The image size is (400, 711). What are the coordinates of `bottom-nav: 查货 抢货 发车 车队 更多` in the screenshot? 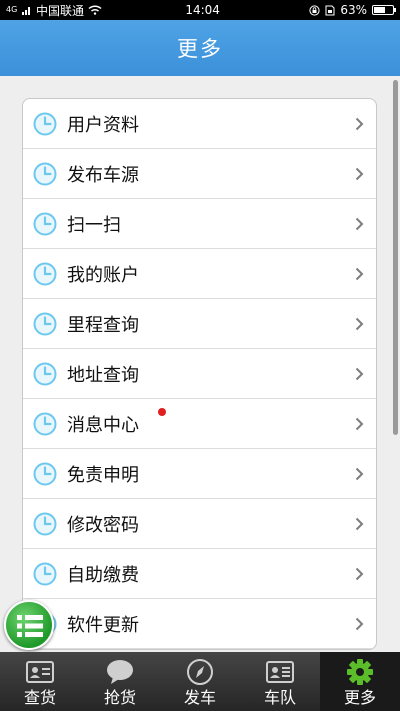 It's located at (200, 681).